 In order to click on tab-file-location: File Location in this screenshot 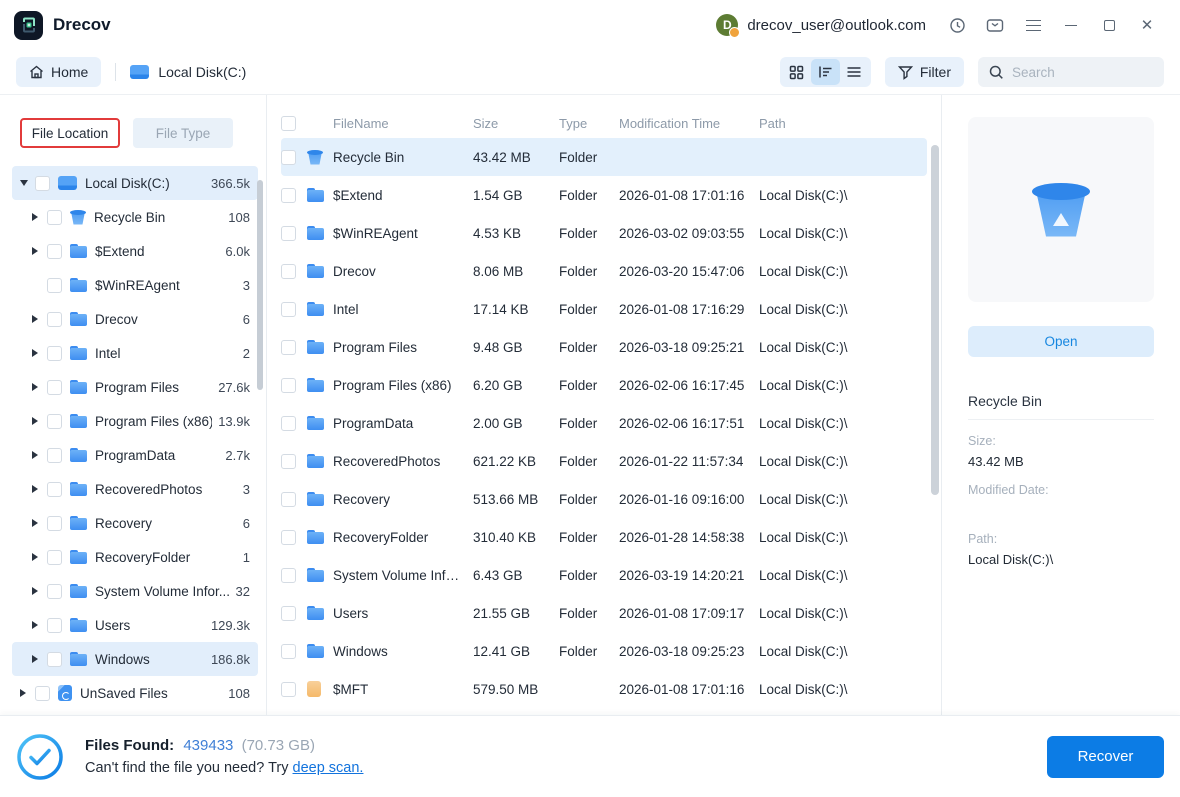, I will do `click(70, 133)`.